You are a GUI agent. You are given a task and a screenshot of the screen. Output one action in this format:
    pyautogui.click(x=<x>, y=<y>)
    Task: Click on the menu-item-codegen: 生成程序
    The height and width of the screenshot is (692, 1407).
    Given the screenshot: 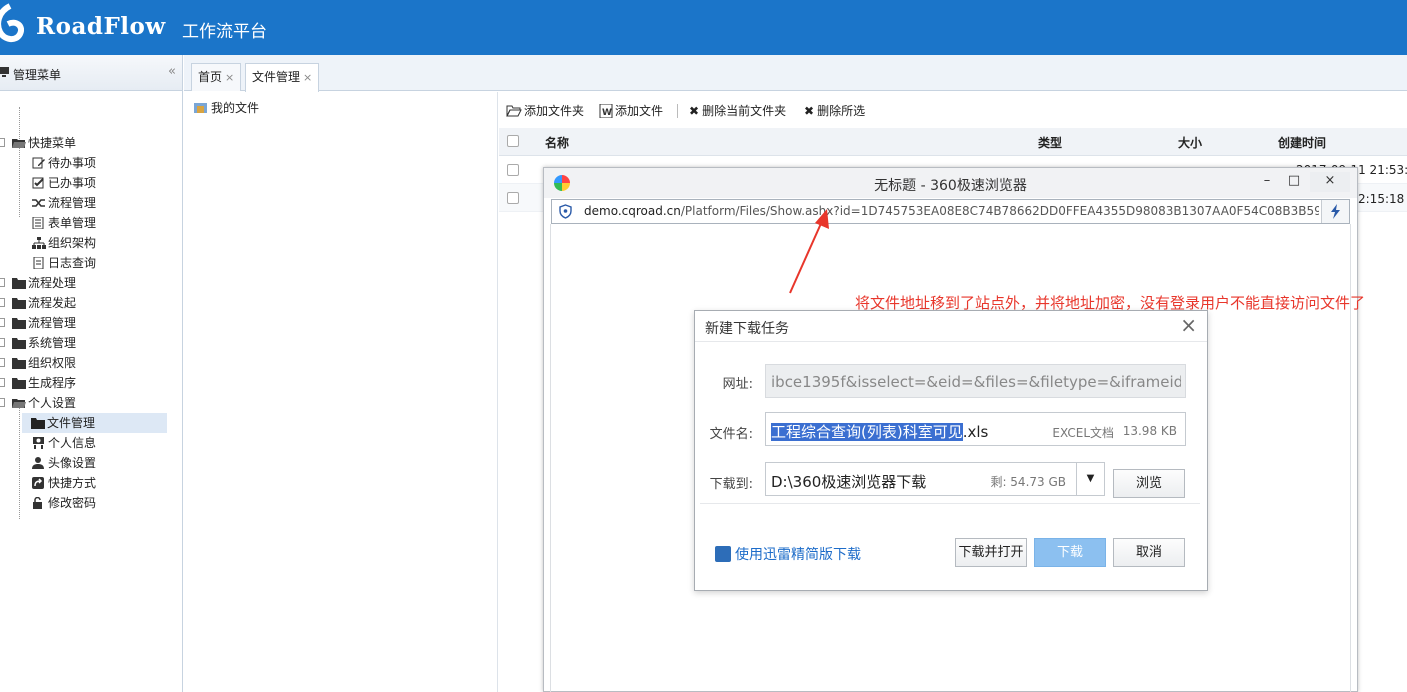 What is the action you would take?
    pyautogui.click(x=44, y=383)
    